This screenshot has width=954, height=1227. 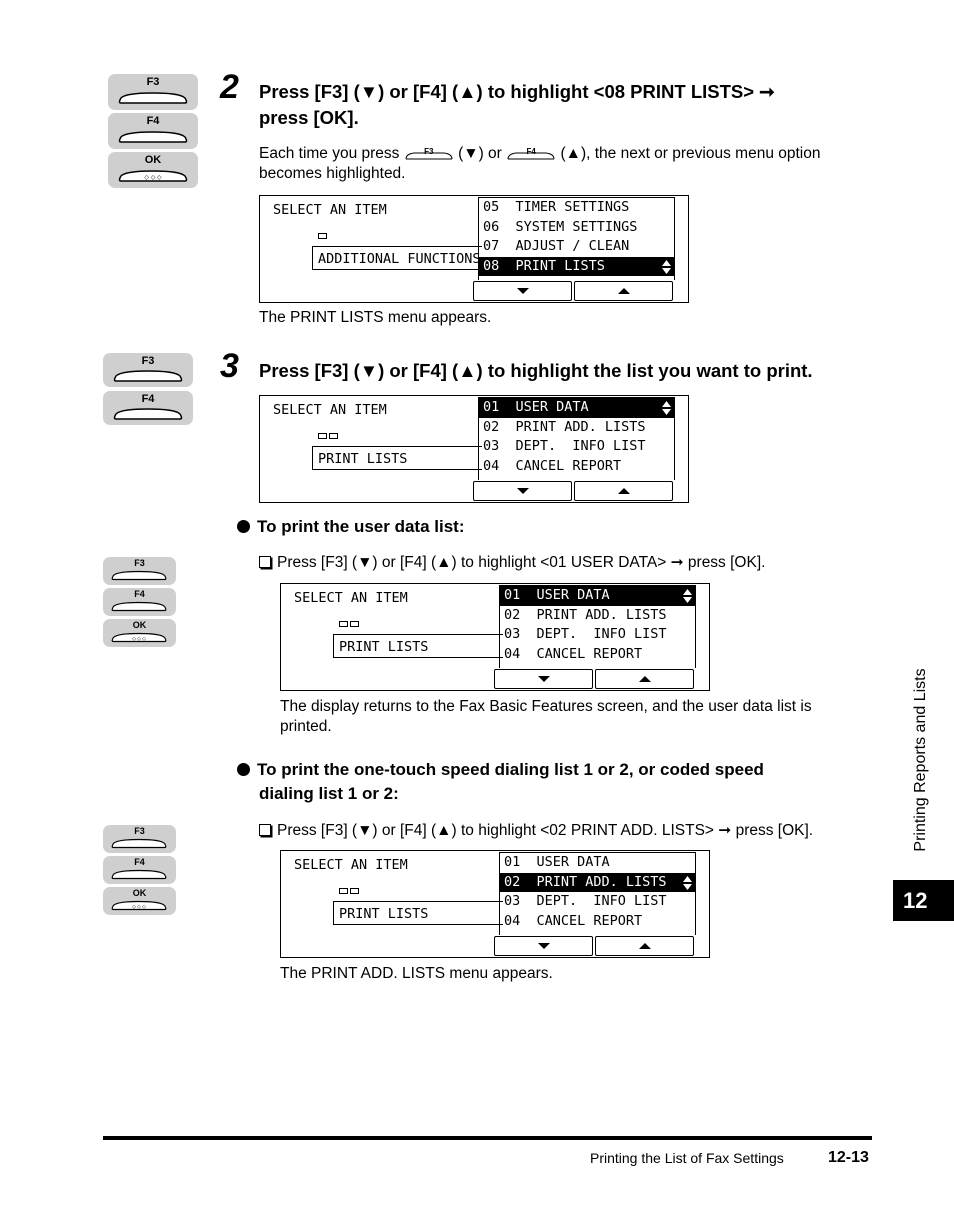 I want to click on section-heading: To print the user data list:, so click(x=350, y=527).